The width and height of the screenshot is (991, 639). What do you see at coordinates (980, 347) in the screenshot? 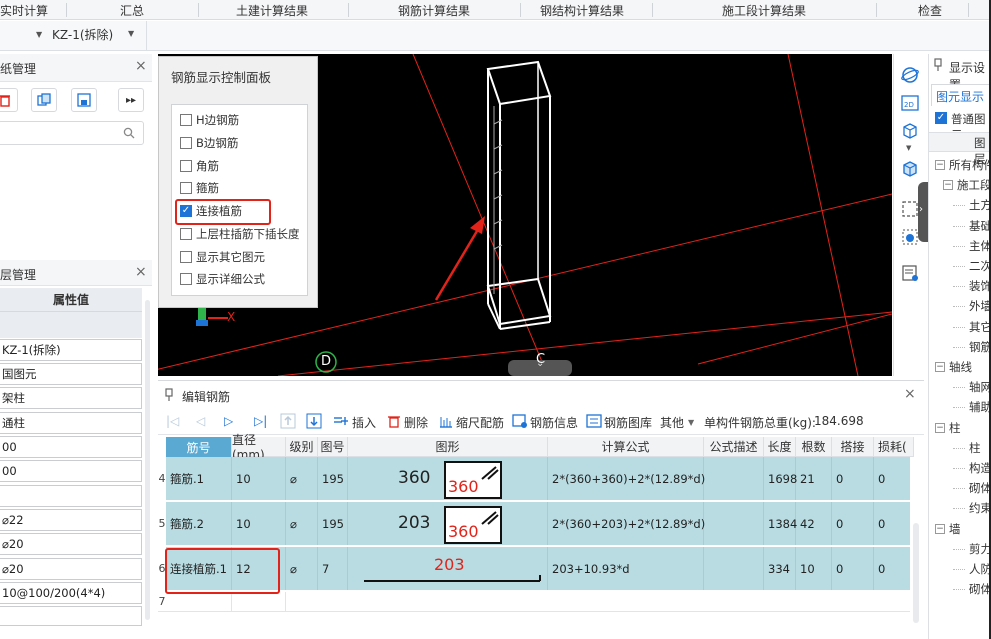
I see `tree-item: 钢筋` at bounding box center [980, 347].